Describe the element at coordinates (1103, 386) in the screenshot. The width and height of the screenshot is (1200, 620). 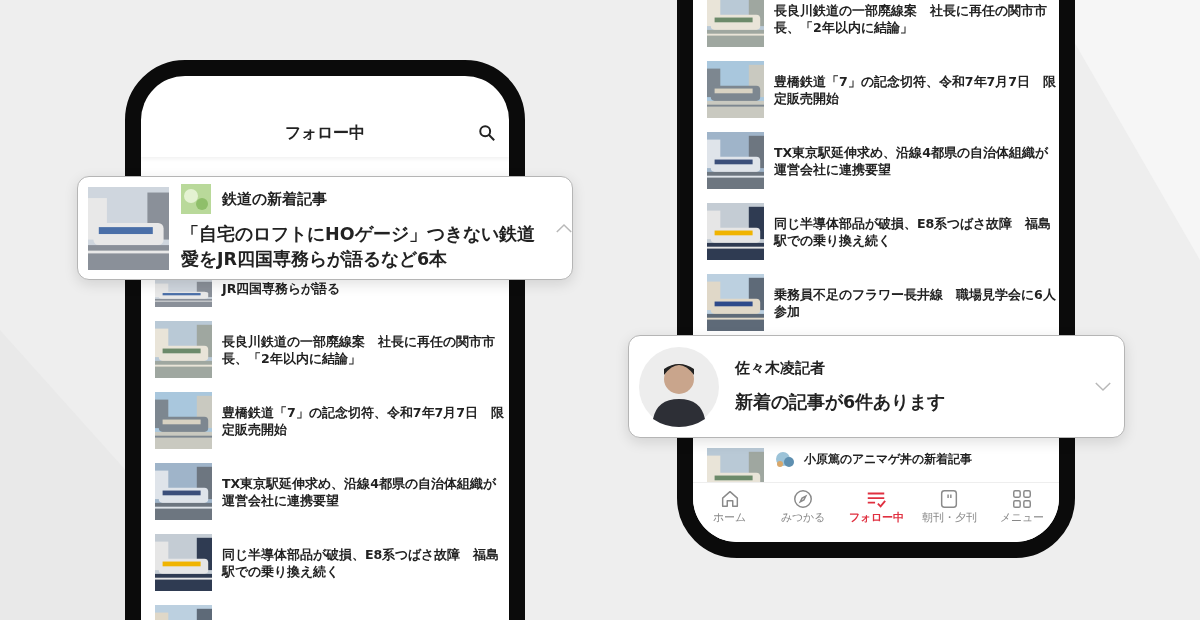
I see `chevron-down-icon` at that location.